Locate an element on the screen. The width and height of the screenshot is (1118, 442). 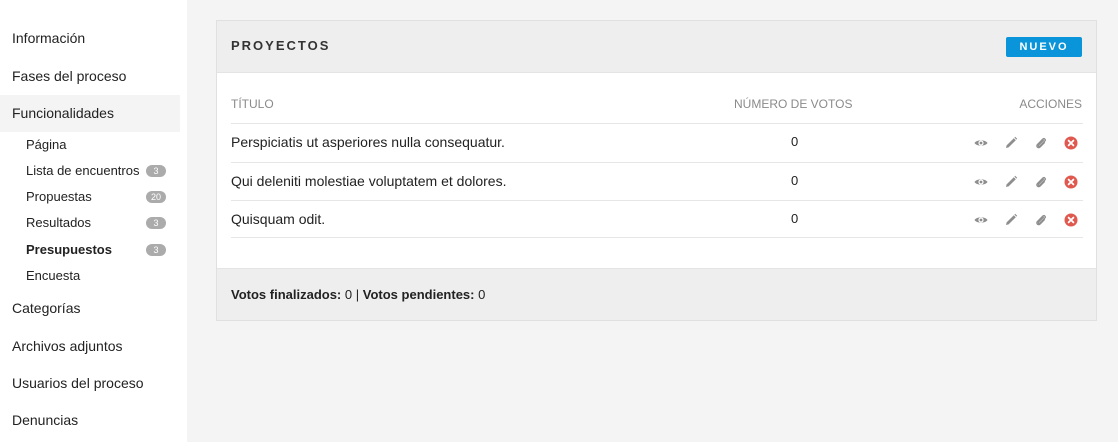
column-header-votes: Número de votos is located at coordinates (793, 104).